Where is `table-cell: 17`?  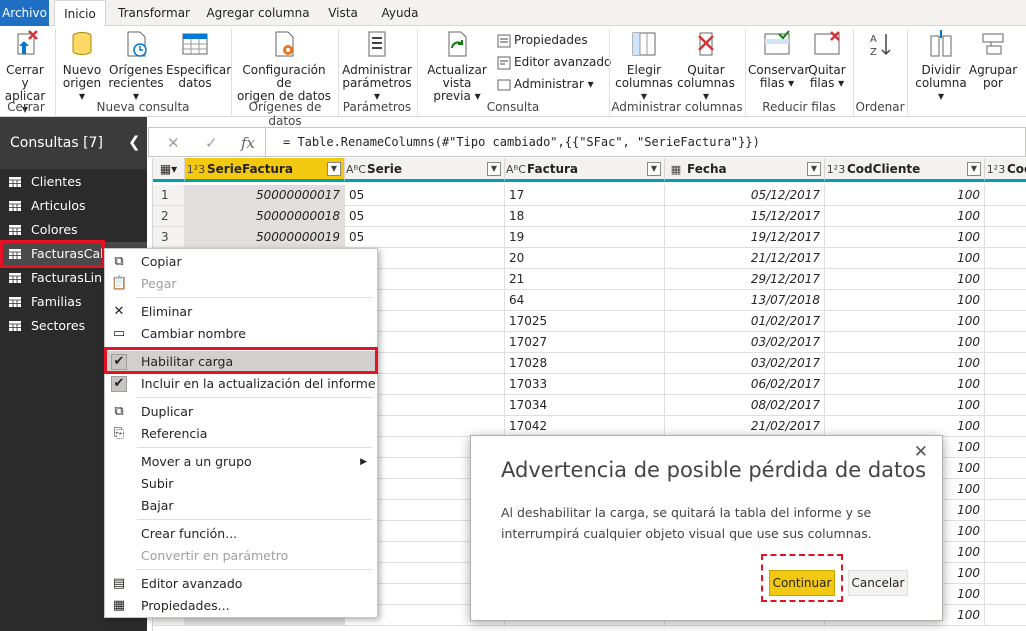 table-cell: 17 is located at coordinates (585, 195).